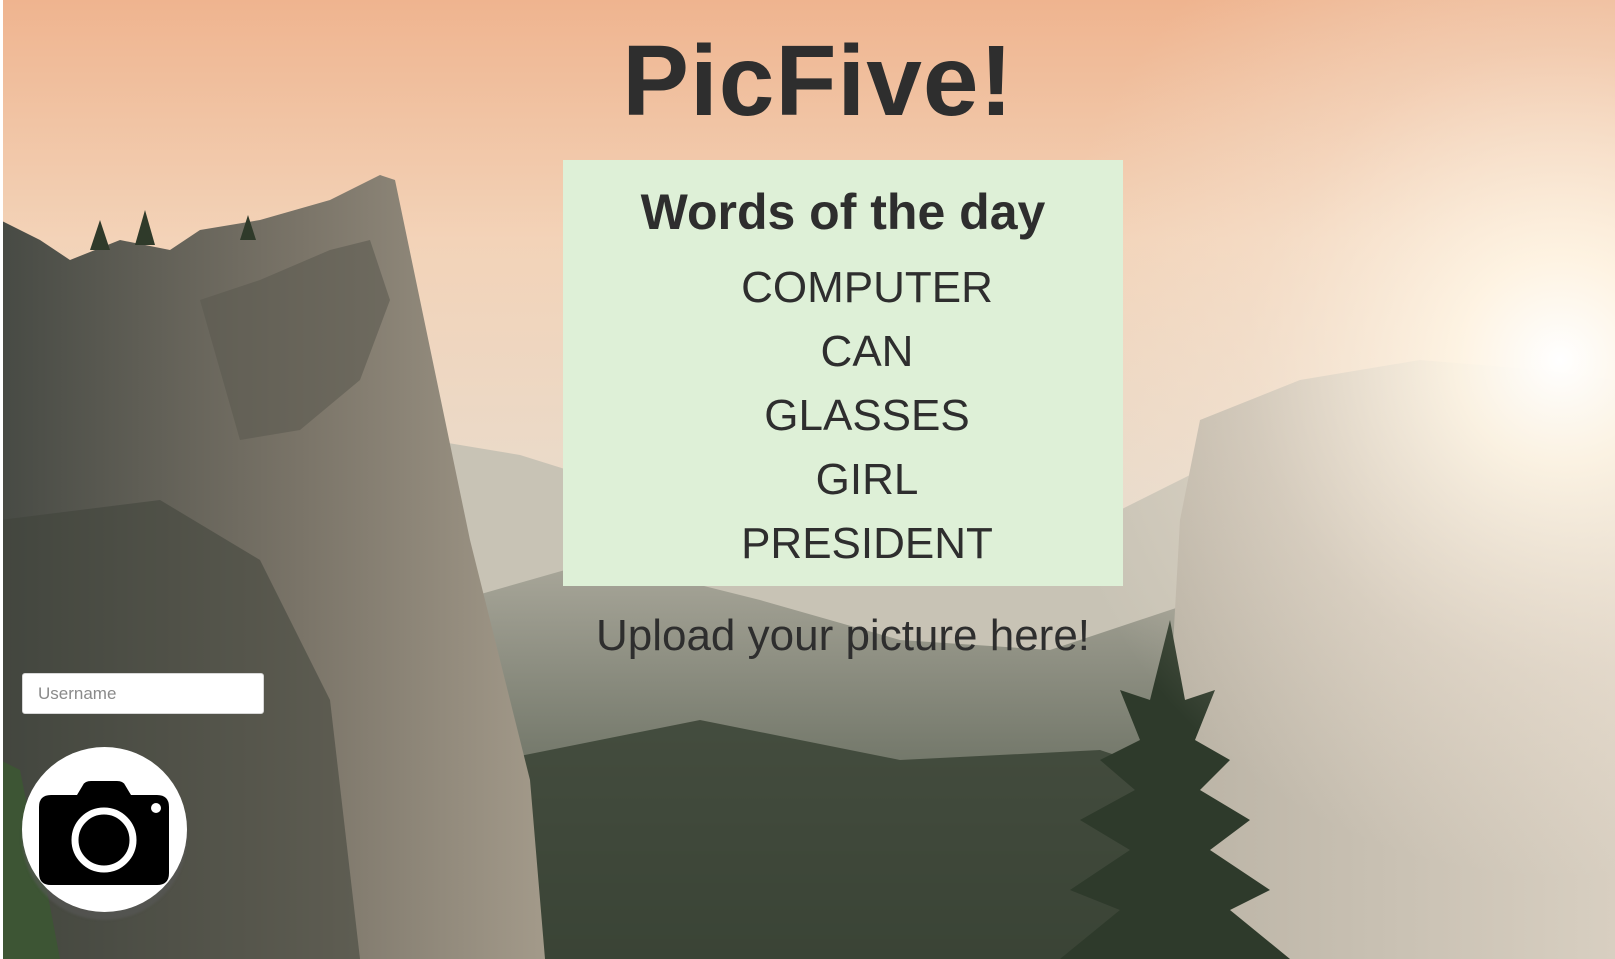  I want to click on word-item: PRESIDENT, so click(867, 543).